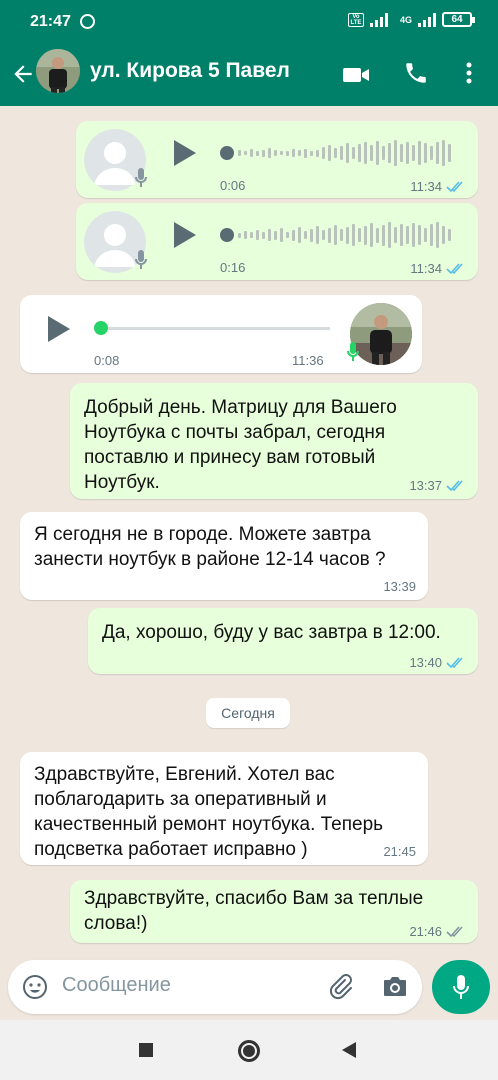 This screenshot has width=498, height=1080. I want to click on message-time: 13:37, so click(425, 485).